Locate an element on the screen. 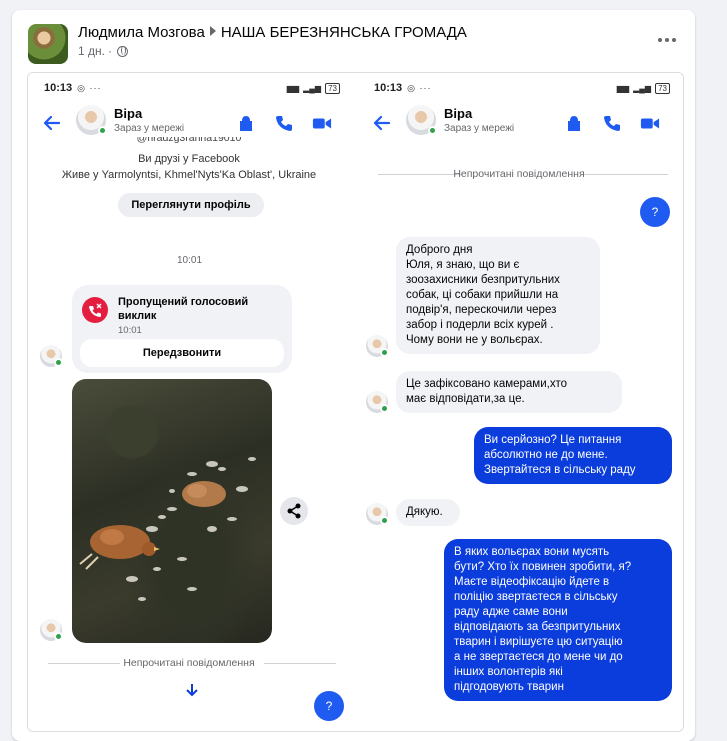 This screenshot has width=727, height=741. friends-text: Ви друзі у Facebook is located at coordinates (189, 159).